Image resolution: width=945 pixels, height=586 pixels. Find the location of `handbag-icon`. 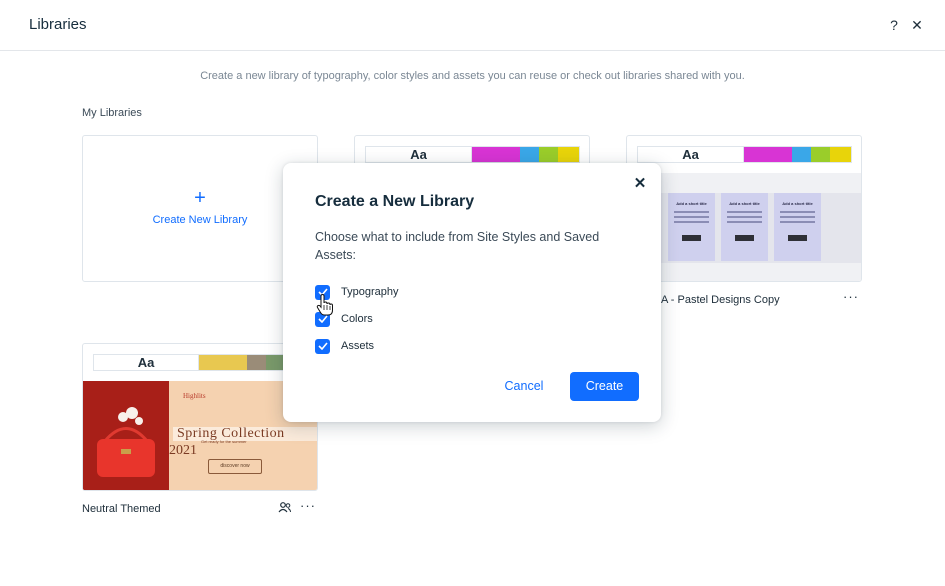

handbag-icon is located at coordinates (126, 435).